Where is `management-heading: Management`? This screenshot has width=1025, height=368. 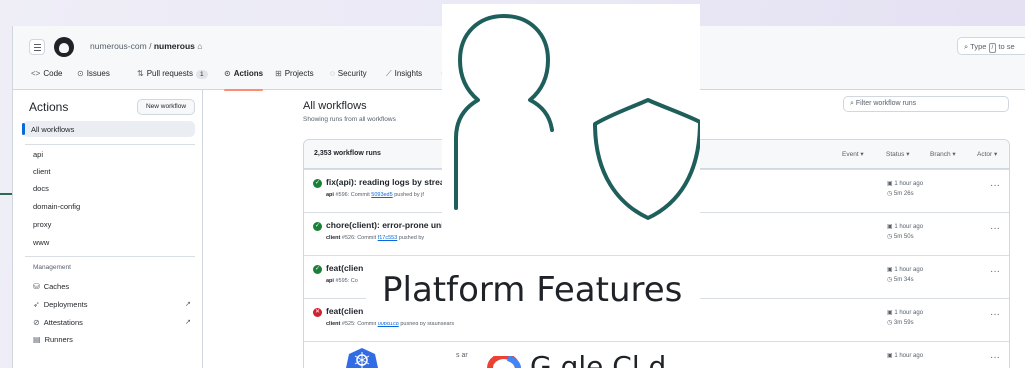 management-heading: Management is located at coordinates (52, 267).